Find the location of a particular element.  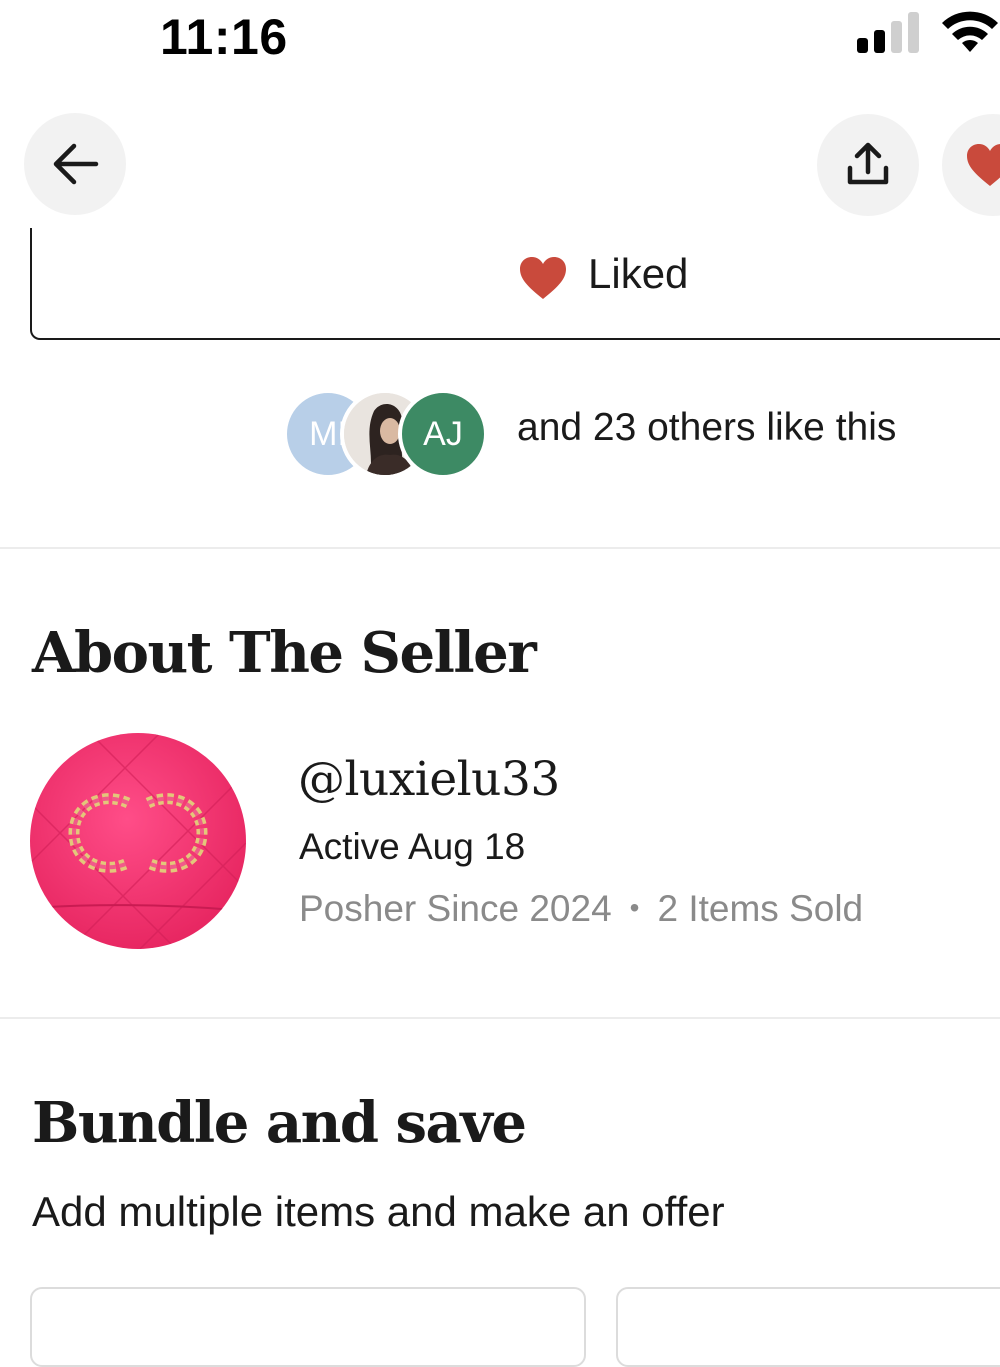

arrow-left-icon is located at coordinates (76, 164).